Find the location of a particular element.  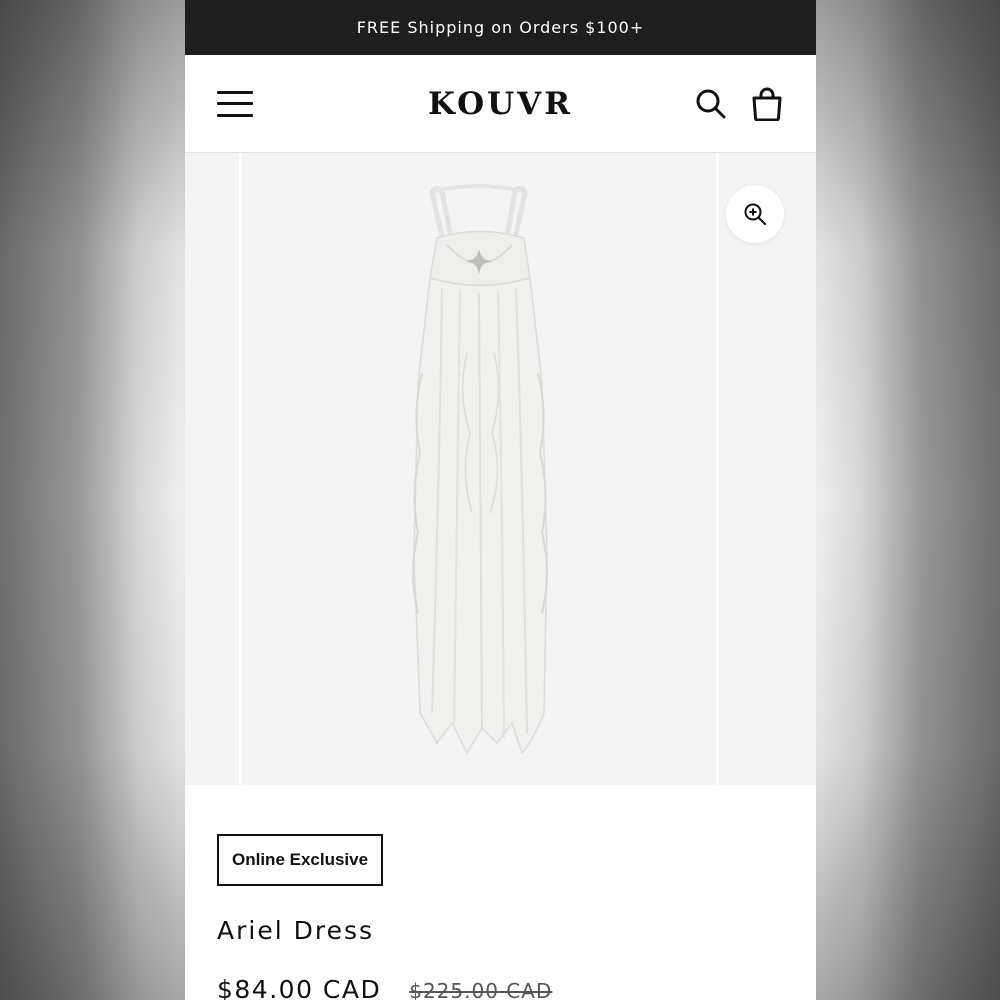

zoom-button is located at coordinates (755, 214).